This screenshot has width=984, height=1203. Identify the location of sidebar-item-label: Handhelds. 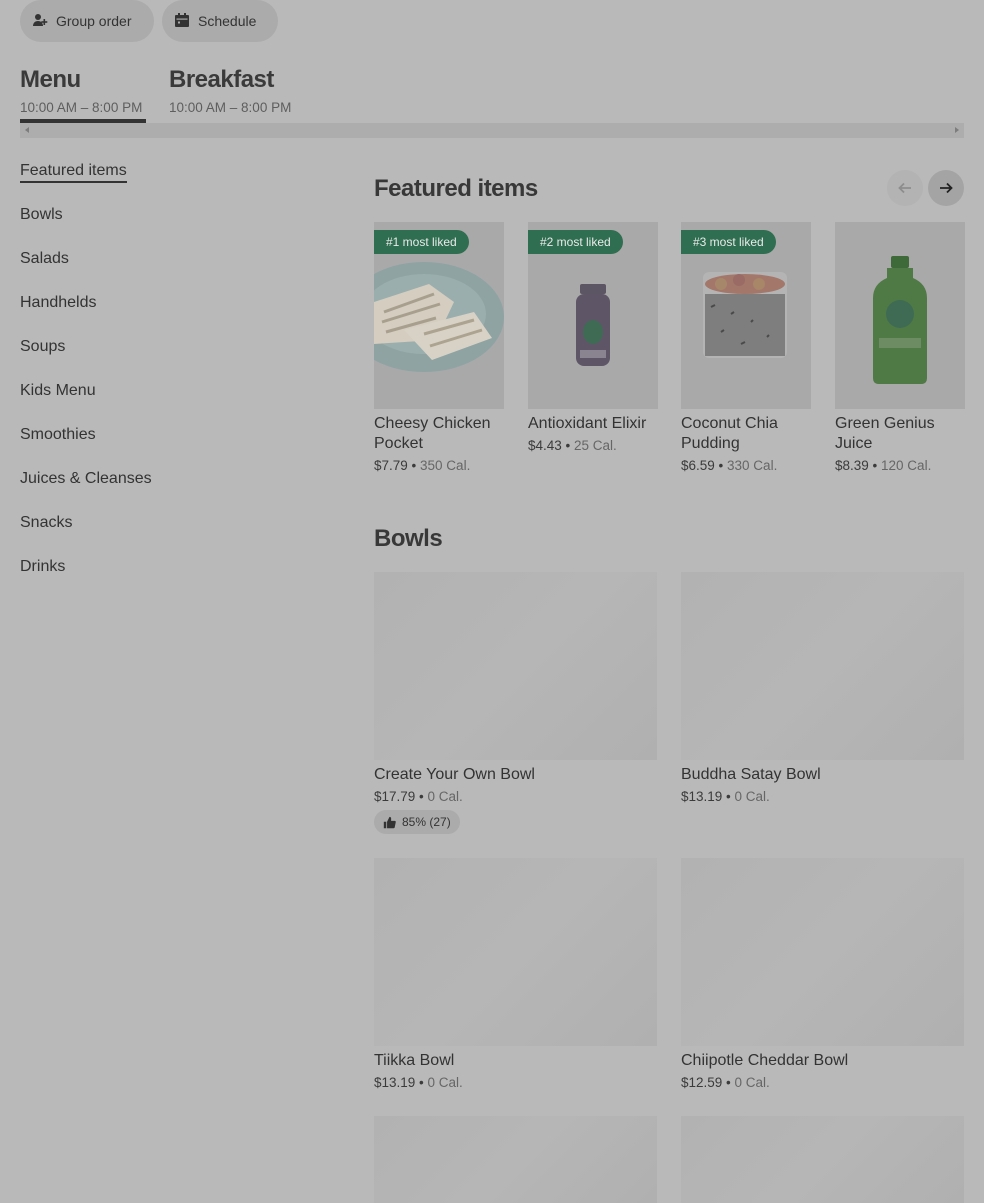
(58, 302).